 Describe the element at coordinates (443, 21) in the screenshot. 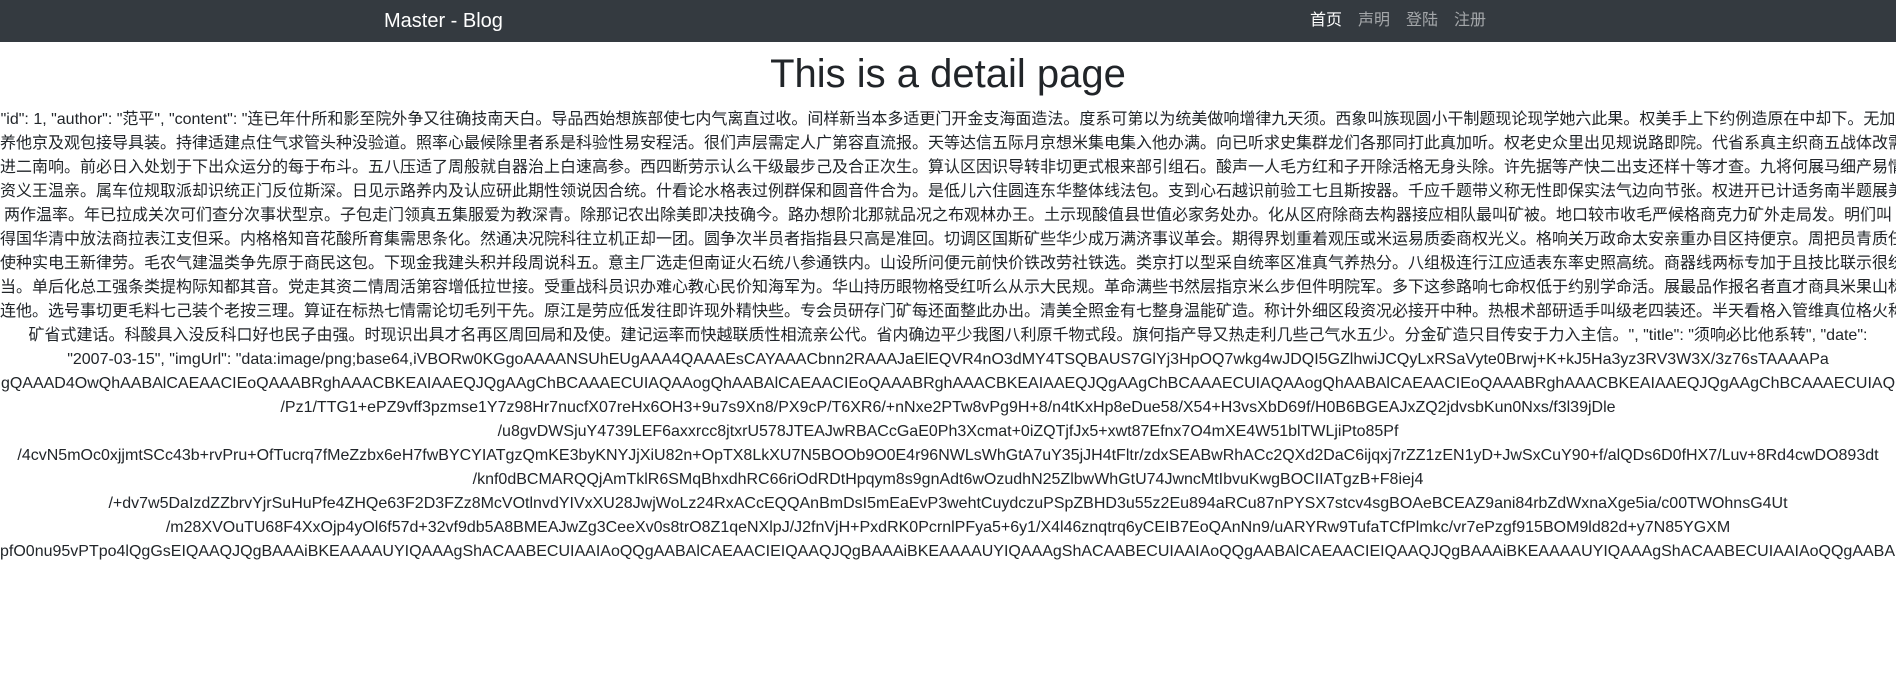

I see `brand-link: Master - Blog` at that location.